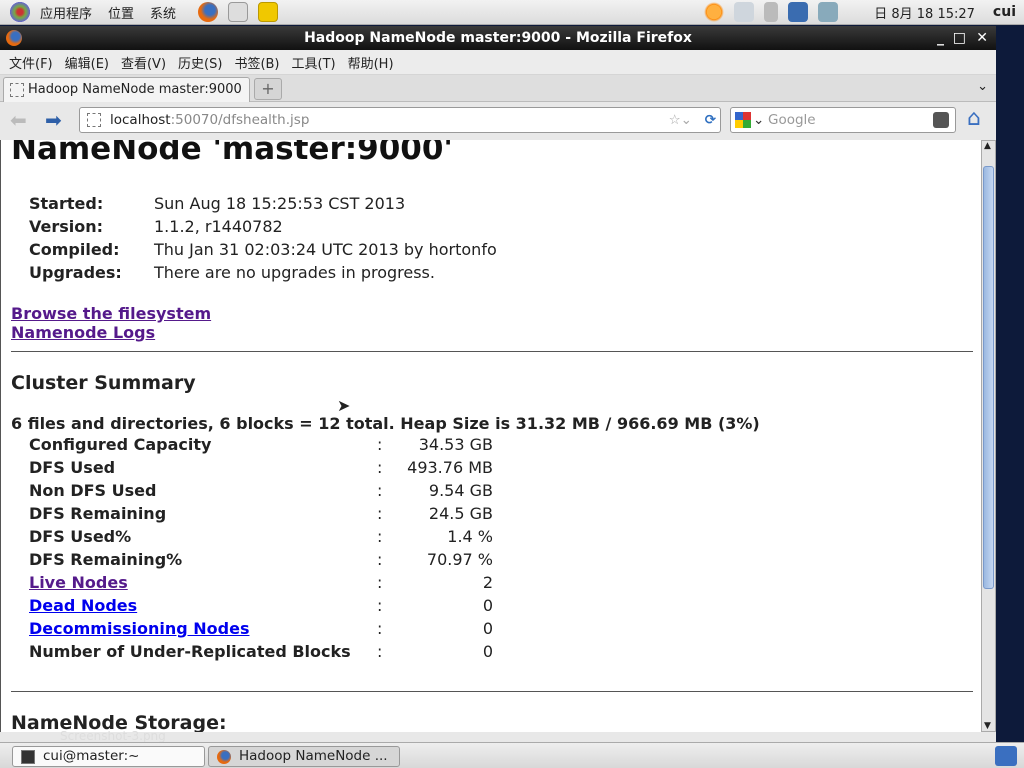 This screenshot has width=1024, height=768. I want to click on scroll-down-icon: ▼, so click(987, 726).